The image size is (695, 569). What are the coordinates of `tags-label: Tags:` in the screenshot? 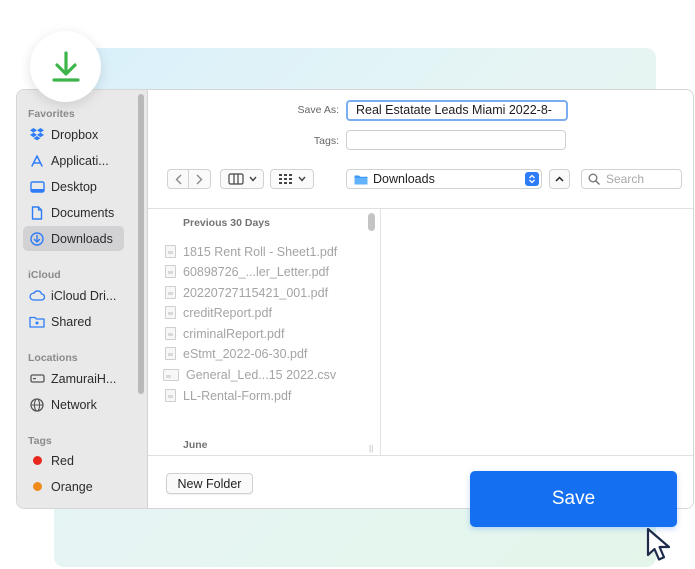 It's located at (326, 141).